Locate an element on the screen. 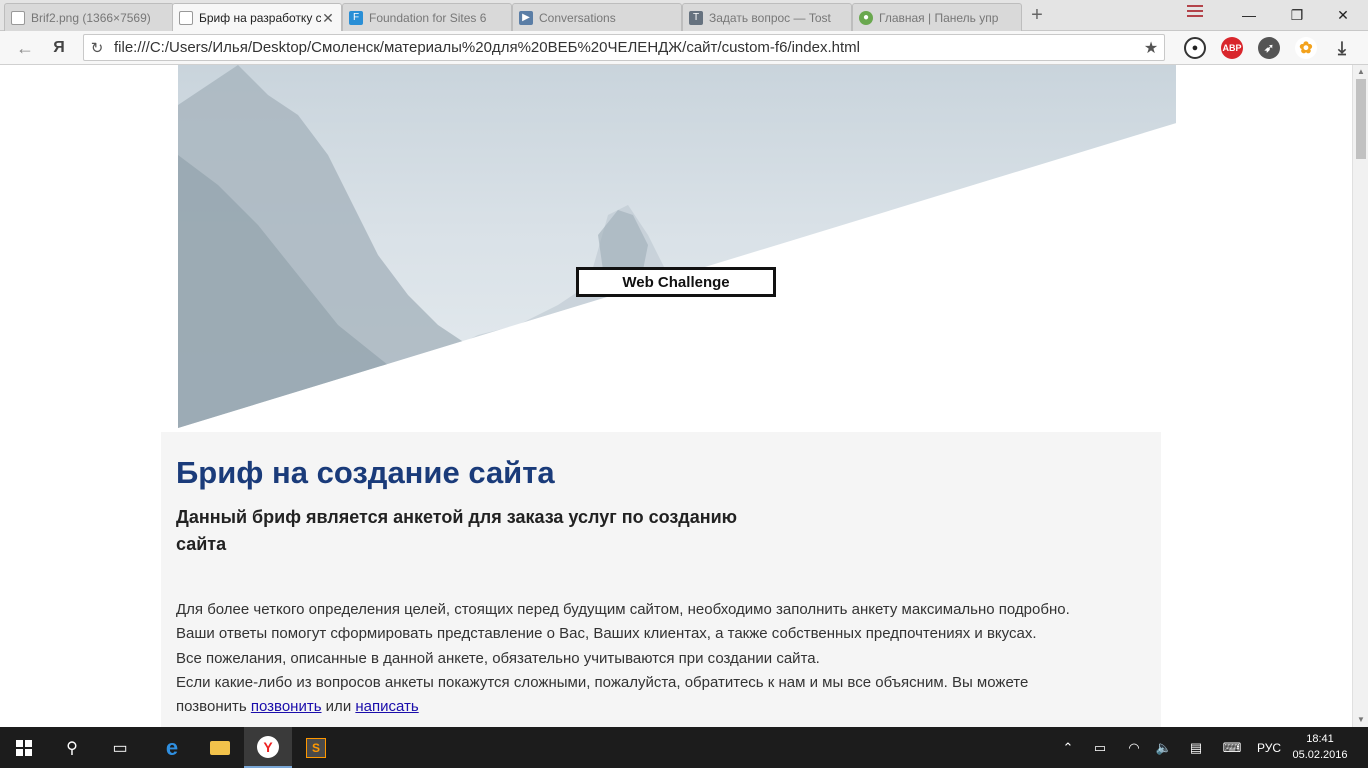 The height and width of the screenshot is (768, 1368). edge-icon: e is located at coordinates (172, 747).